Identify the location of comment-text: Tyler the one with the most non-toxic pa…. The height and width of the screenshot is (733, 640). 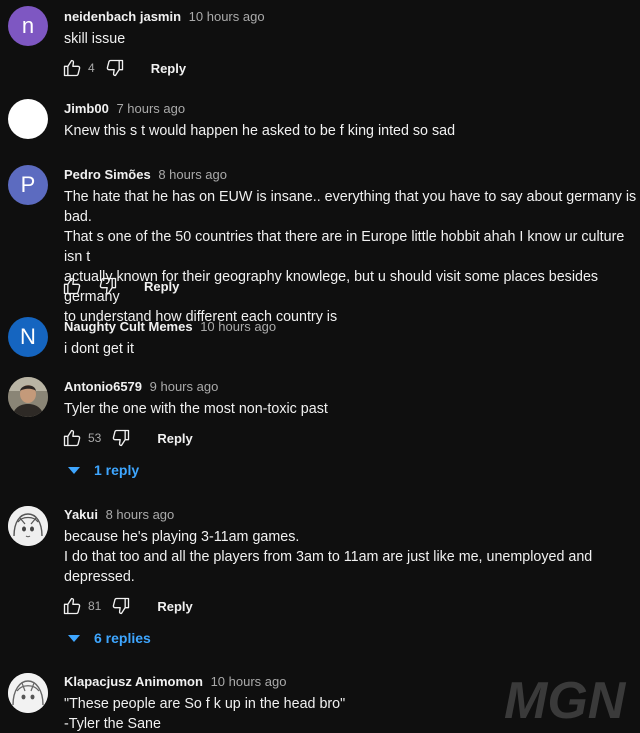
(196, 409).